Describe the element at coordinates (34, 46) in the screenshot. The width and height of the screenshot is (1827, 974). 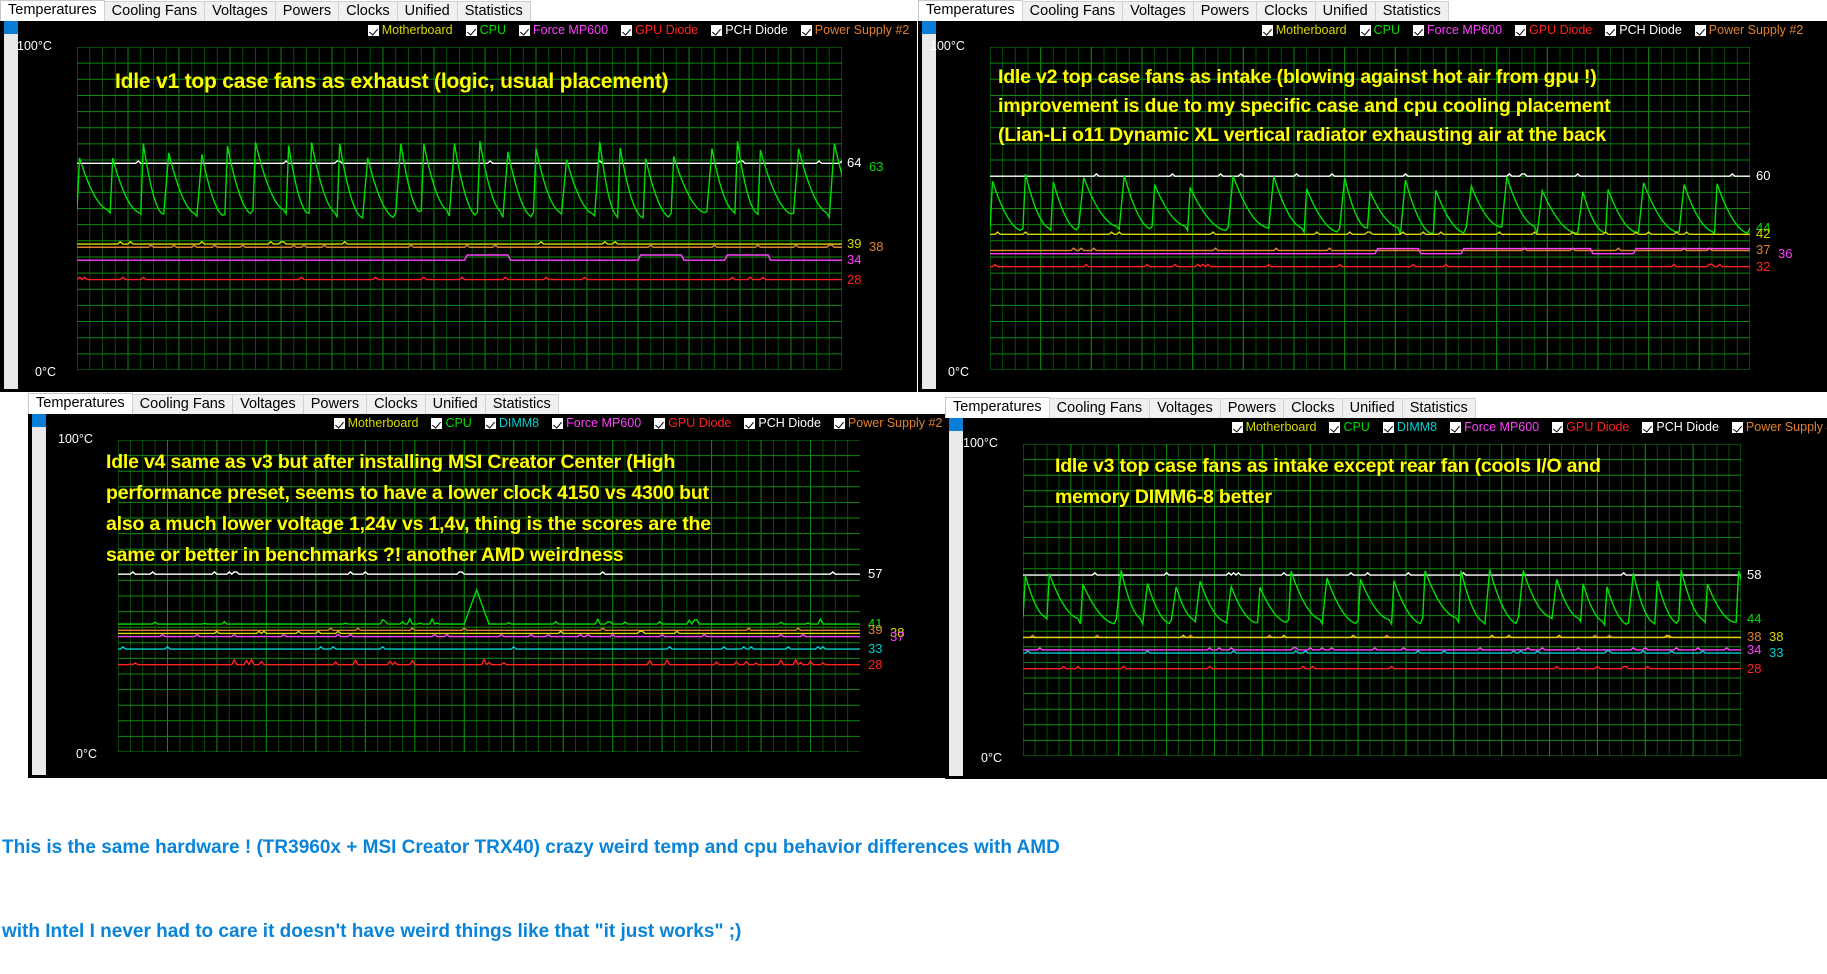
I see `y-axis-top-label-v1: 100°C` at that location.